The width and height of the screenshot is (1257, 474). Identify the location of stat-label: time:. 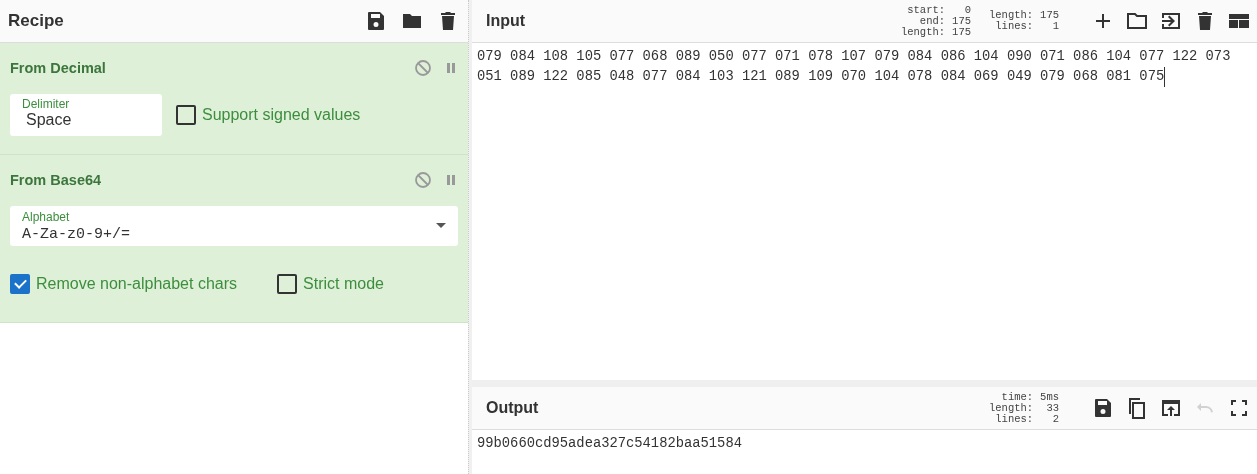
(1017, 397).